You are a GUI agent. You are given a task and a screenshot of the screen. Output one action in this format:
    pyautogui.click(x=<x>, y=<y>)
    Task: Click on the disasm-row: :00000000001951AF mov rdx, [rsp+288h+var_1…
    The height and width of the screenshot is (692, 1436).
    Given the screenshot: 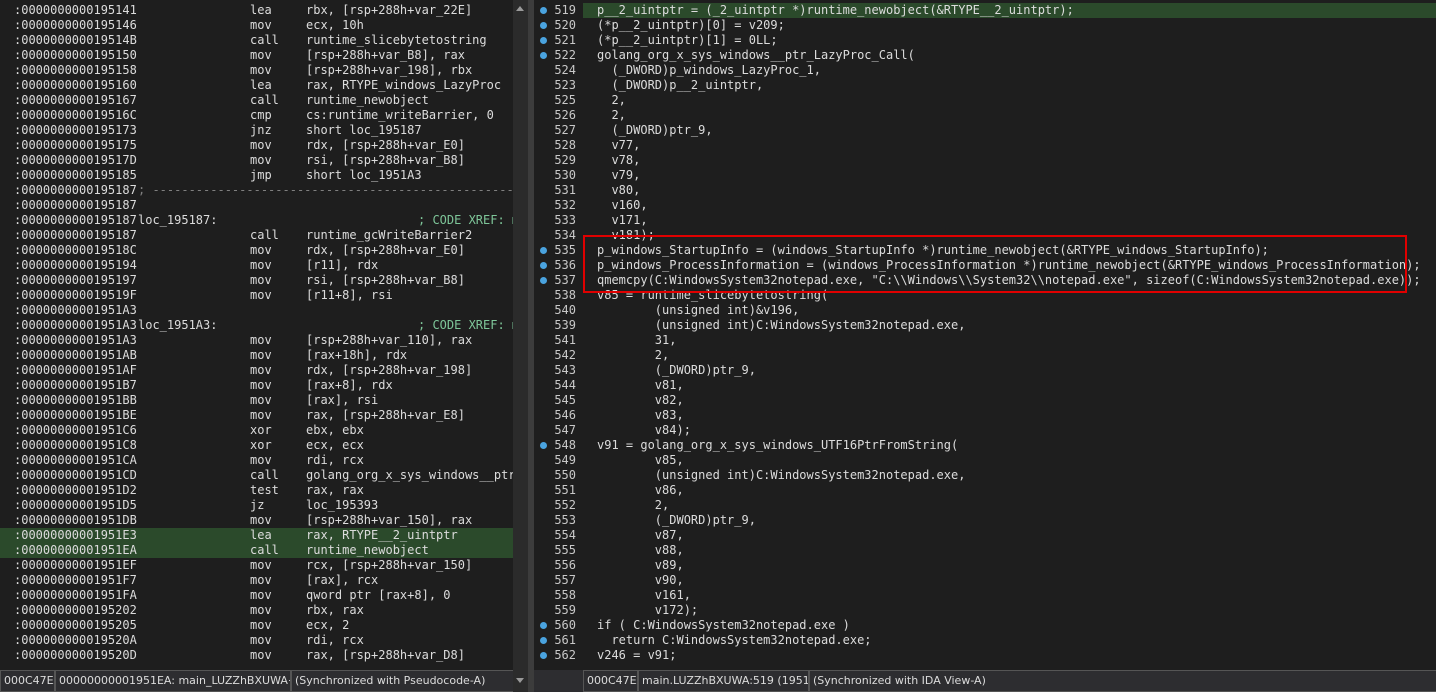 What is the action you would take?
    pyautogui.click(x=256, y=370)
    